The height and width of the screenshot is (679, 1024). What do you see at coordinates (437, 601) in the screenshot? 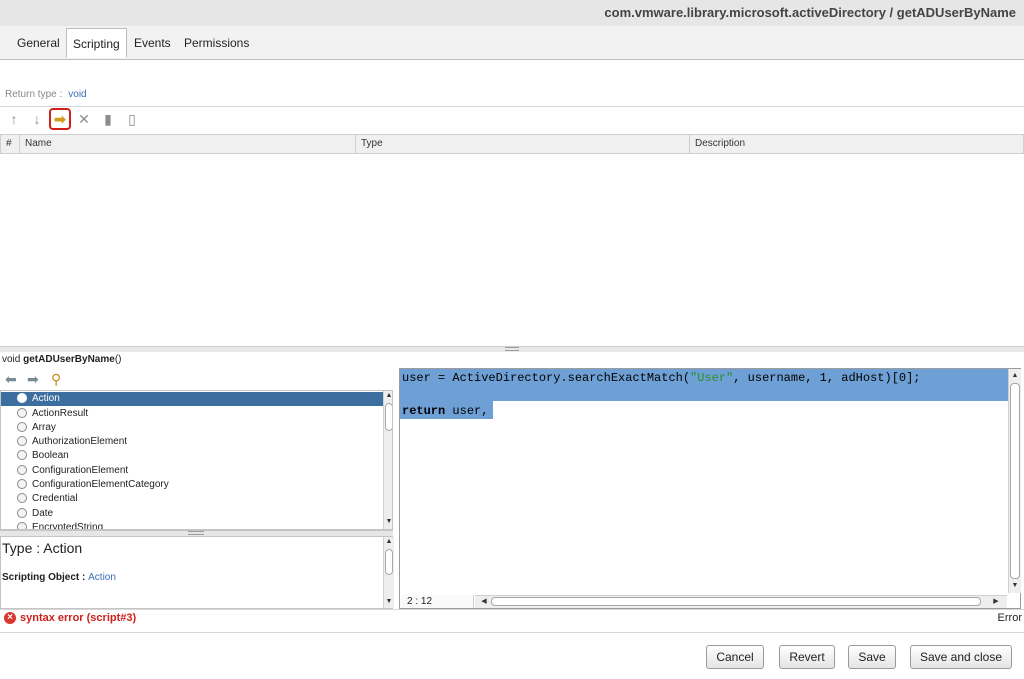
I see `cursor-position: 2 : 12` at bounding box center [437, 601].